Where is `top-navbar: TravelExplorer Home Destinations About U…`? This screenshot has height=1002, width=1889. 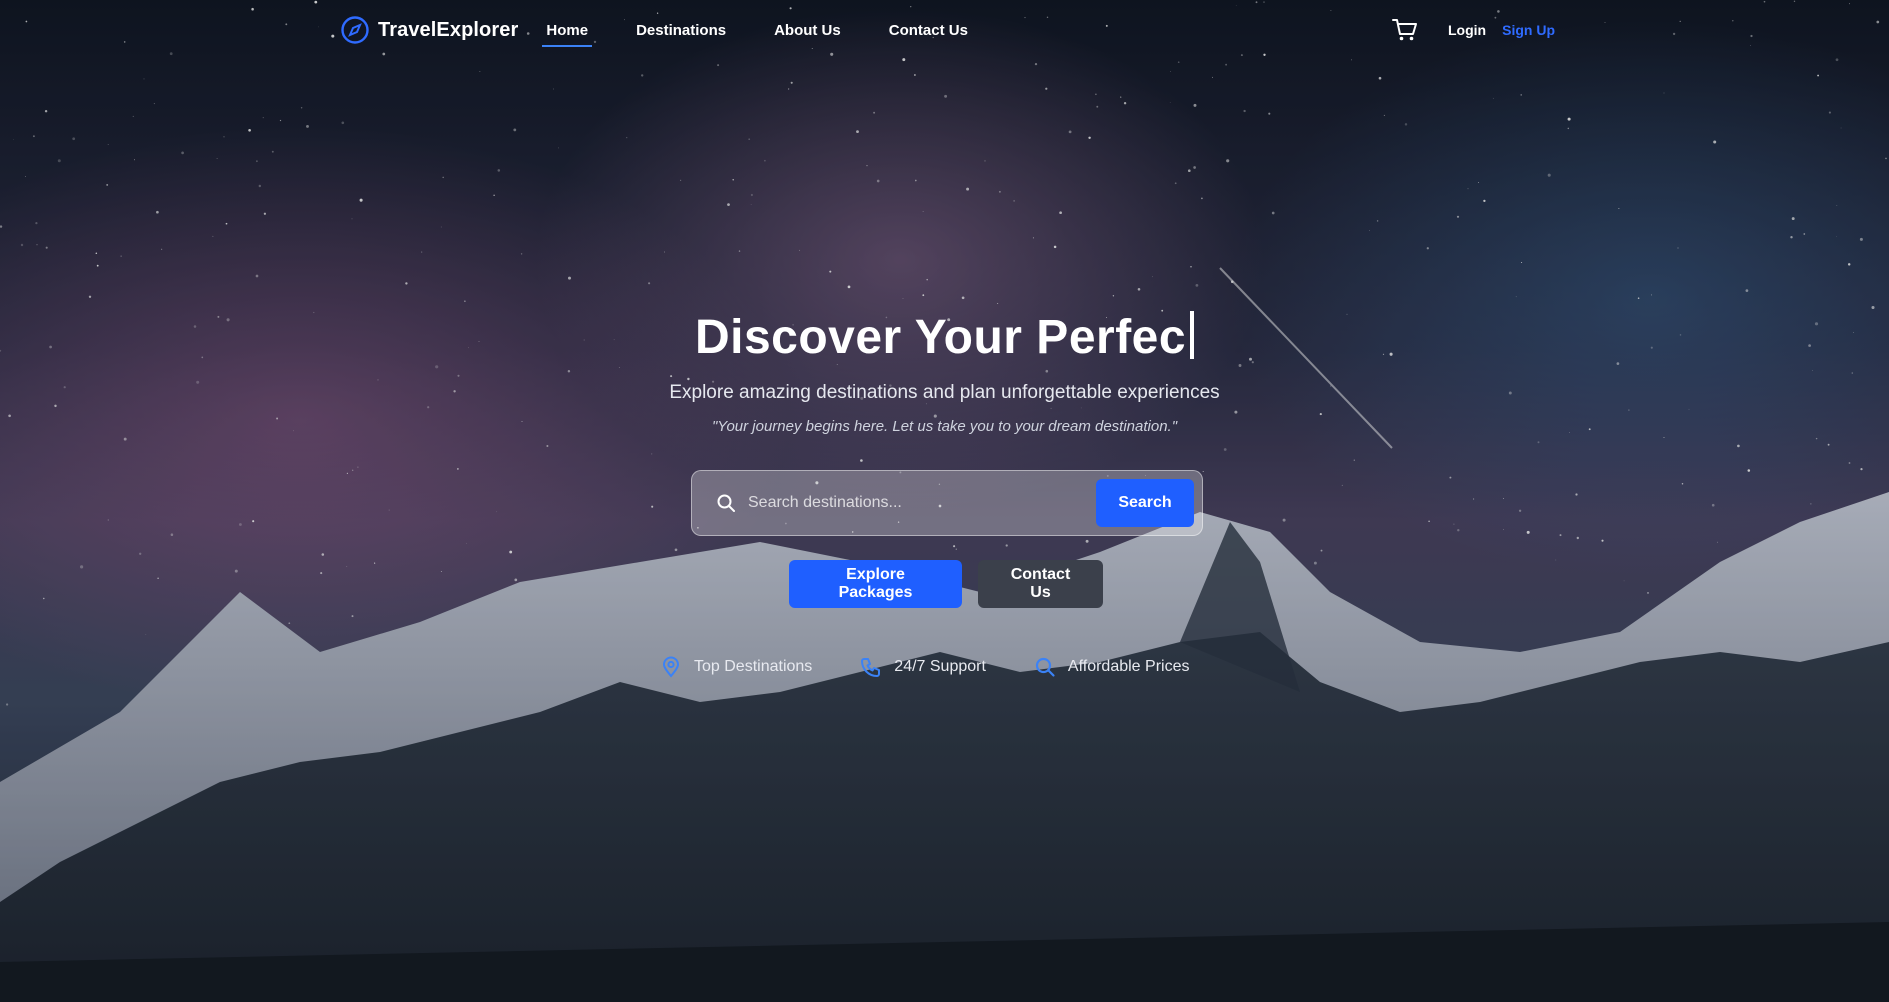
top-navbar: TravelExplorer Home Destinations About U… is located at coordinates (947, 30).